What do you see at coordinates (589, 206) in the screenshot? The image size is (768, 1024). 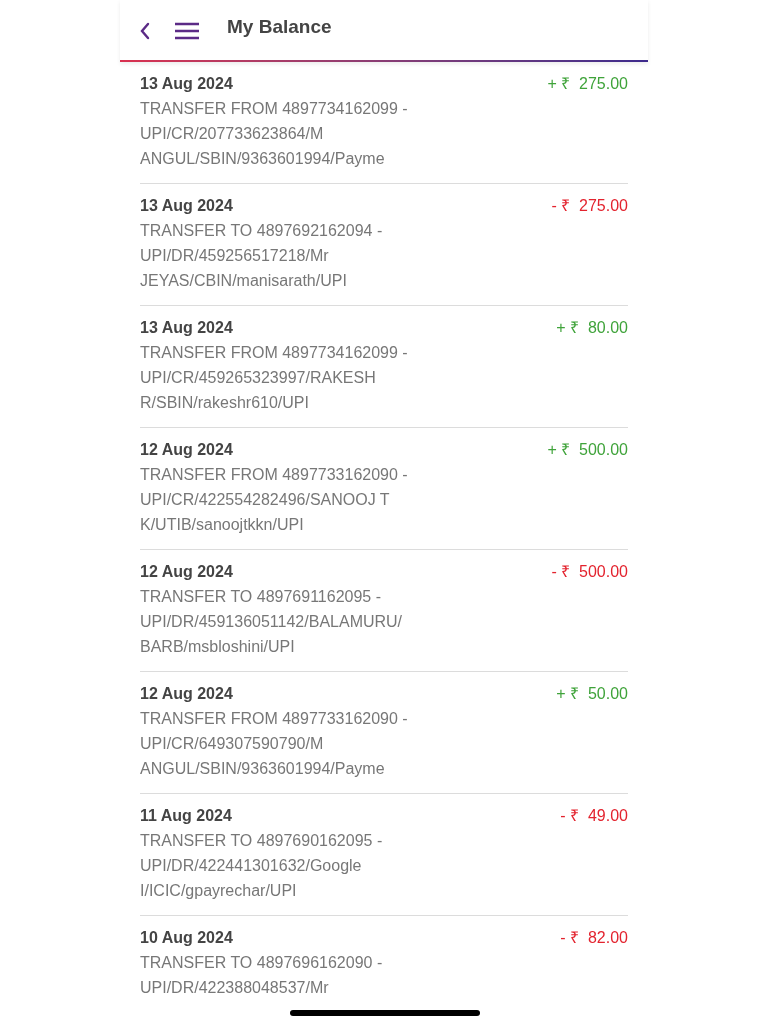 I see `transaction-amount: - ₹ 275.00` at bounding box center [589, 206].